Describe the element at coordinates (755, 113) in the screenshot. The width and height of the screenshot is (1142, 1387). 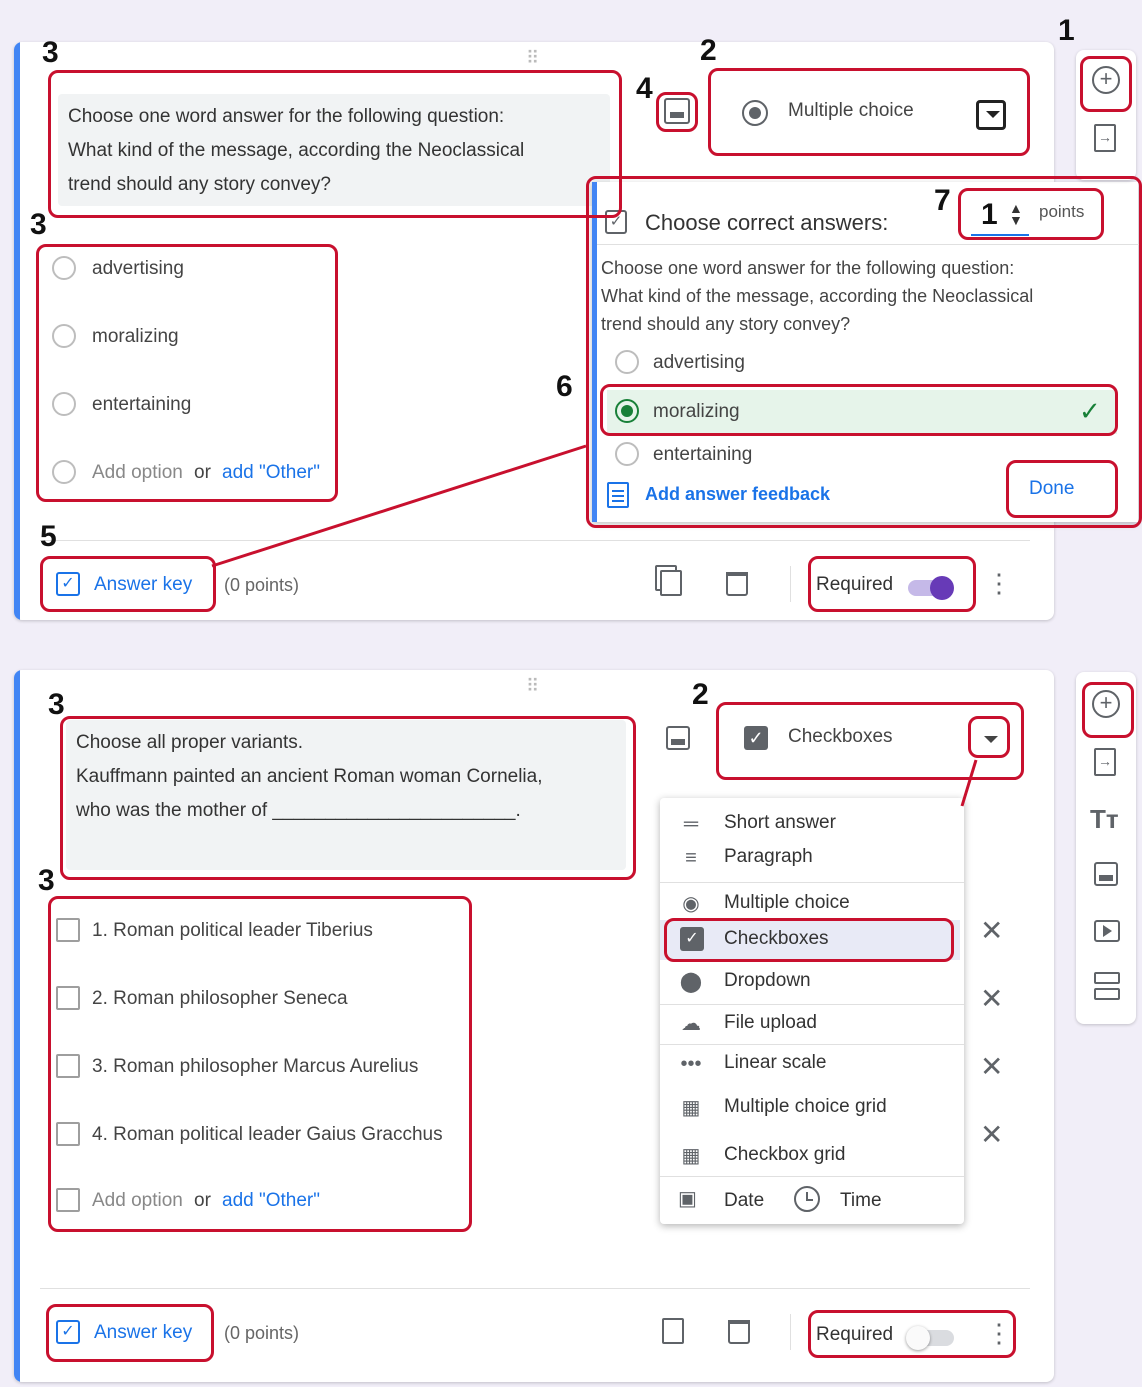
I see `radio-icon` at that location.